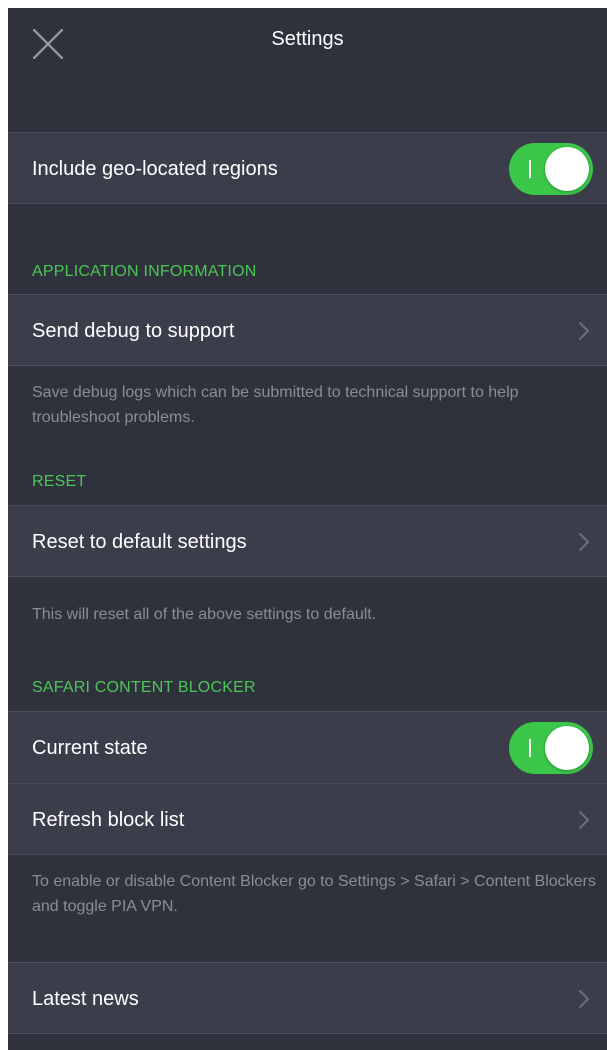 This screenshot has height=1050, width=607. Describe the element at coordinates (307, 168) in the screenshot. I see `geo-regions-row: Include geo-located regions` at that location.